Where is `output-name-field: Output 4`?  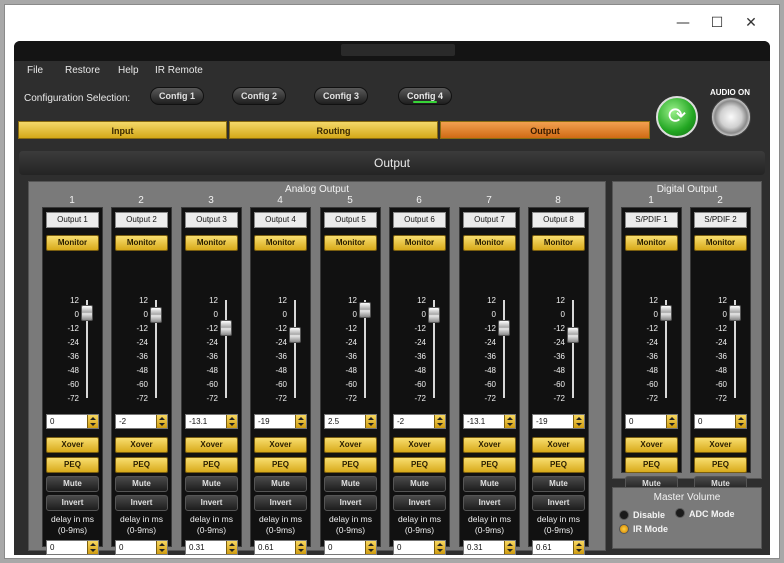 output-name-field: Output 4 is located at coordinates (280, 220).